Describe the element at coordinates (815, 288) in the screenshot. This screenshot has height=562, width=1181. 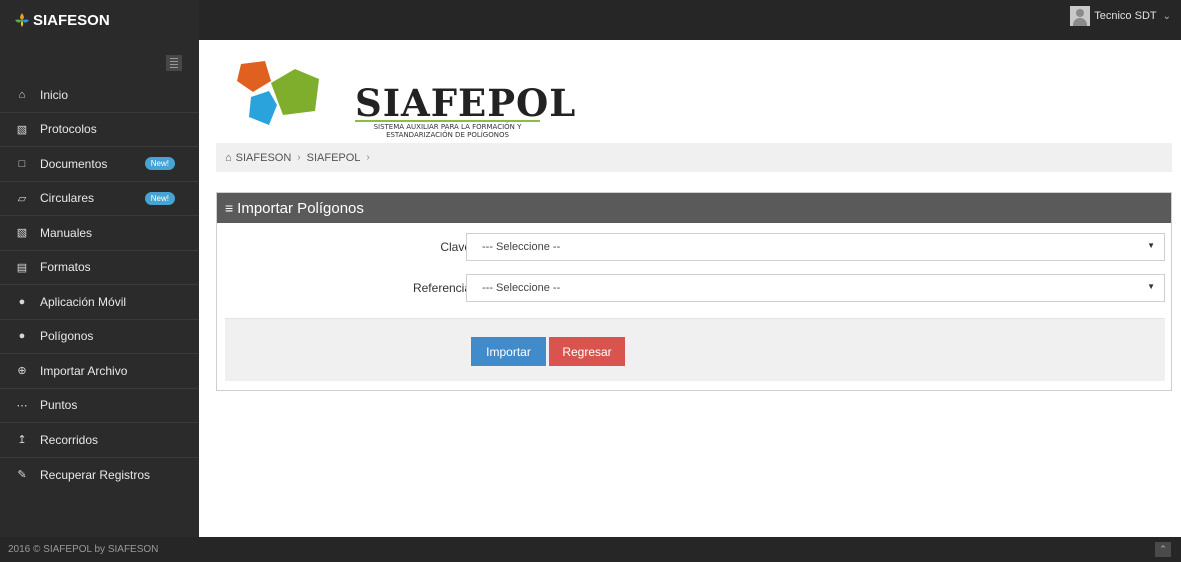
I see `referencia-select: --- Seleccione -- ▼` at that location.